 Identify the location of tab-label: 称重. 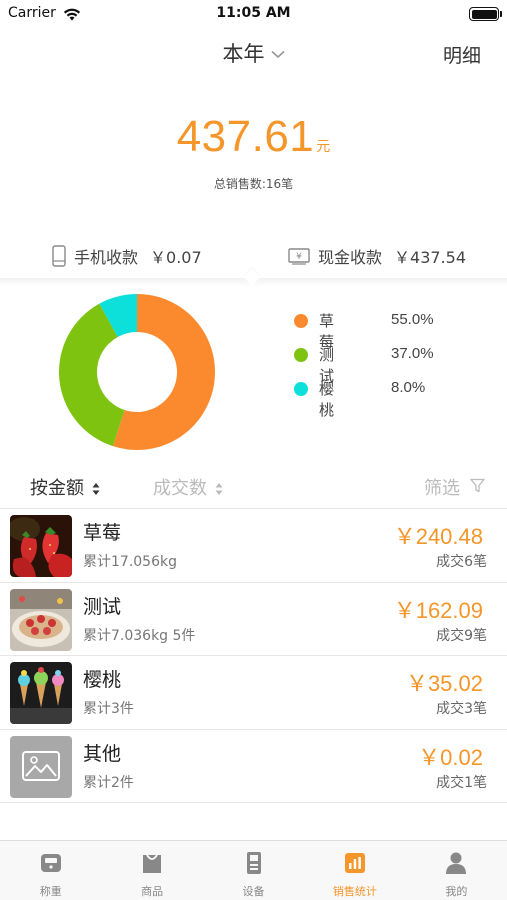
(50, 891).